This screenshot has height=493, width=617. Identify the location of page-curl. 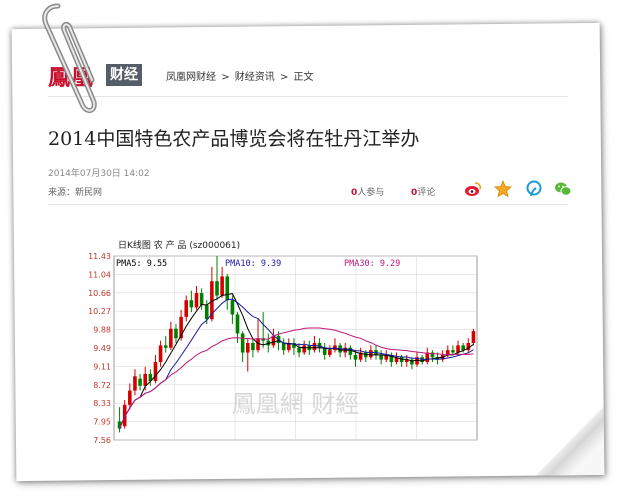
(569, 440).